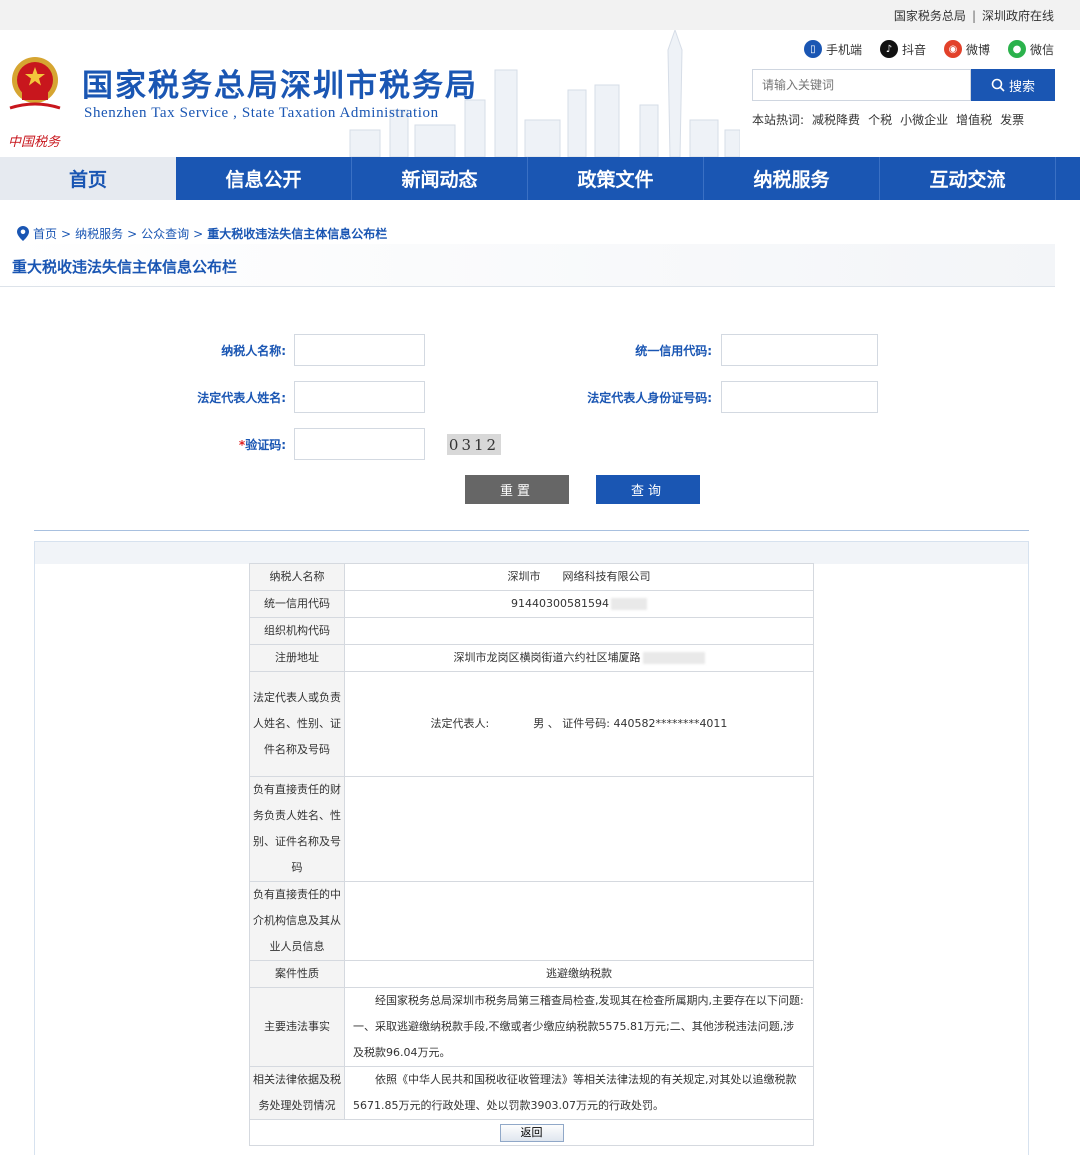 This screenshot has height=1155, width=1080. What do you see at coordinates (531, 553) in the screenshot?
I see `result-panel-header` at bounding box center [531, 553].